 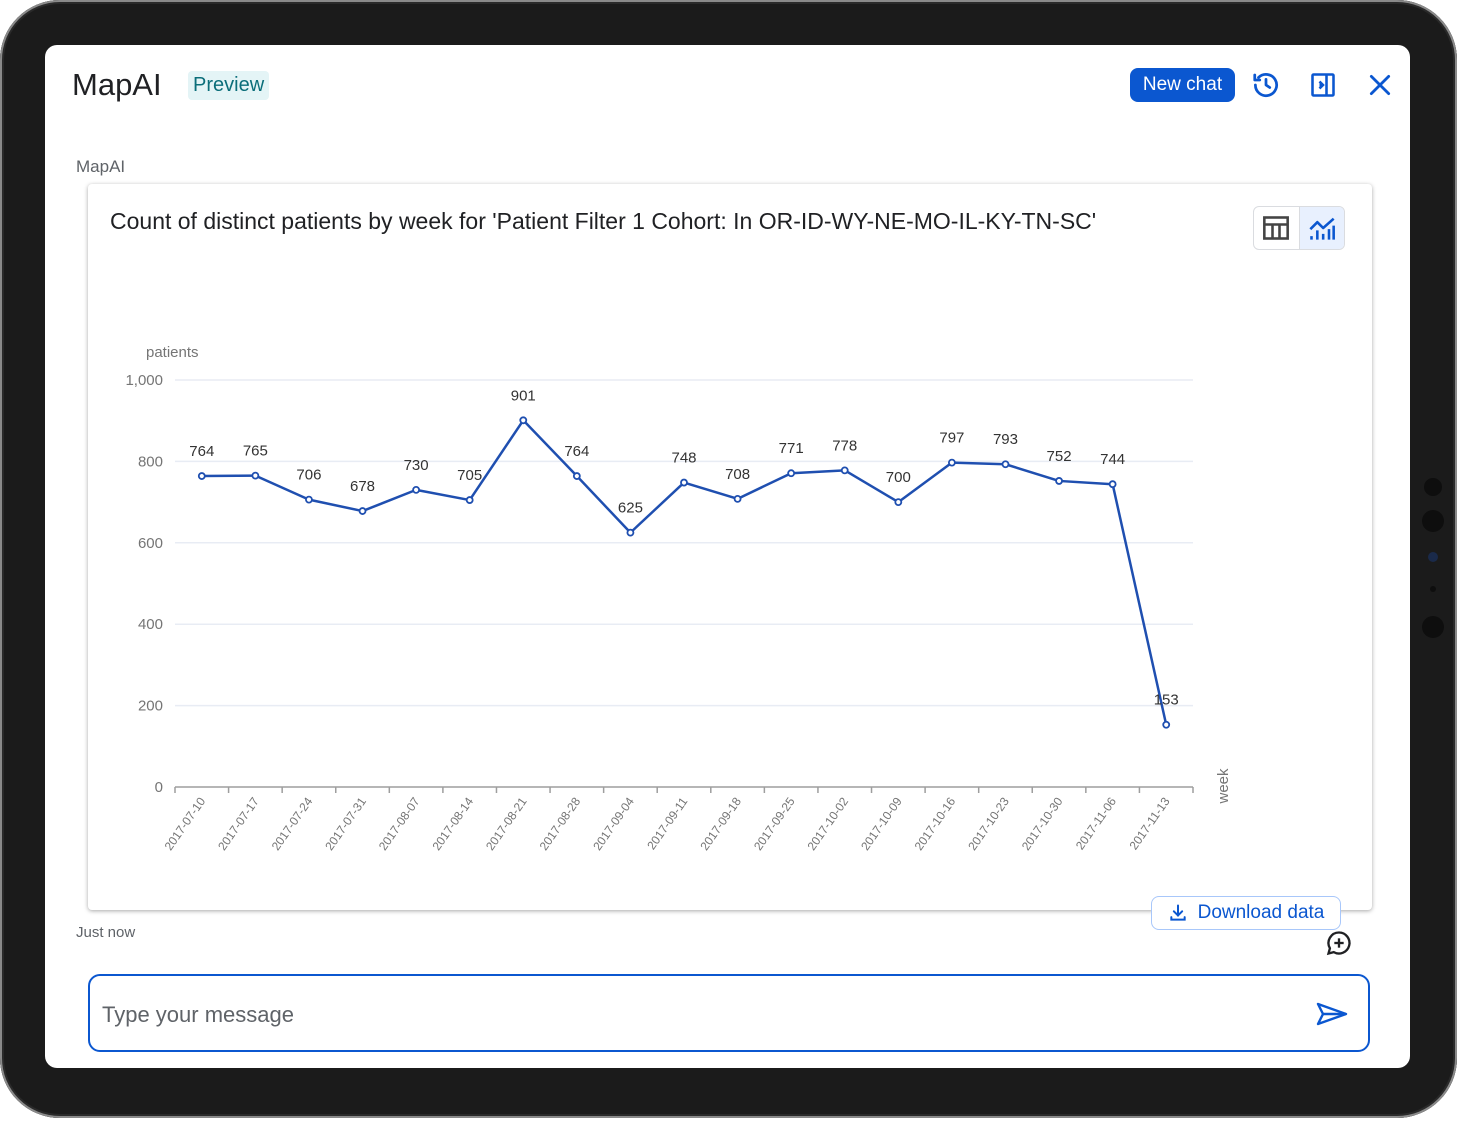 What do you see at coordinates (238, 823) in the screenshot?
I see `x-tick-label: 2017-07-17` at bounding box center [238, 823].